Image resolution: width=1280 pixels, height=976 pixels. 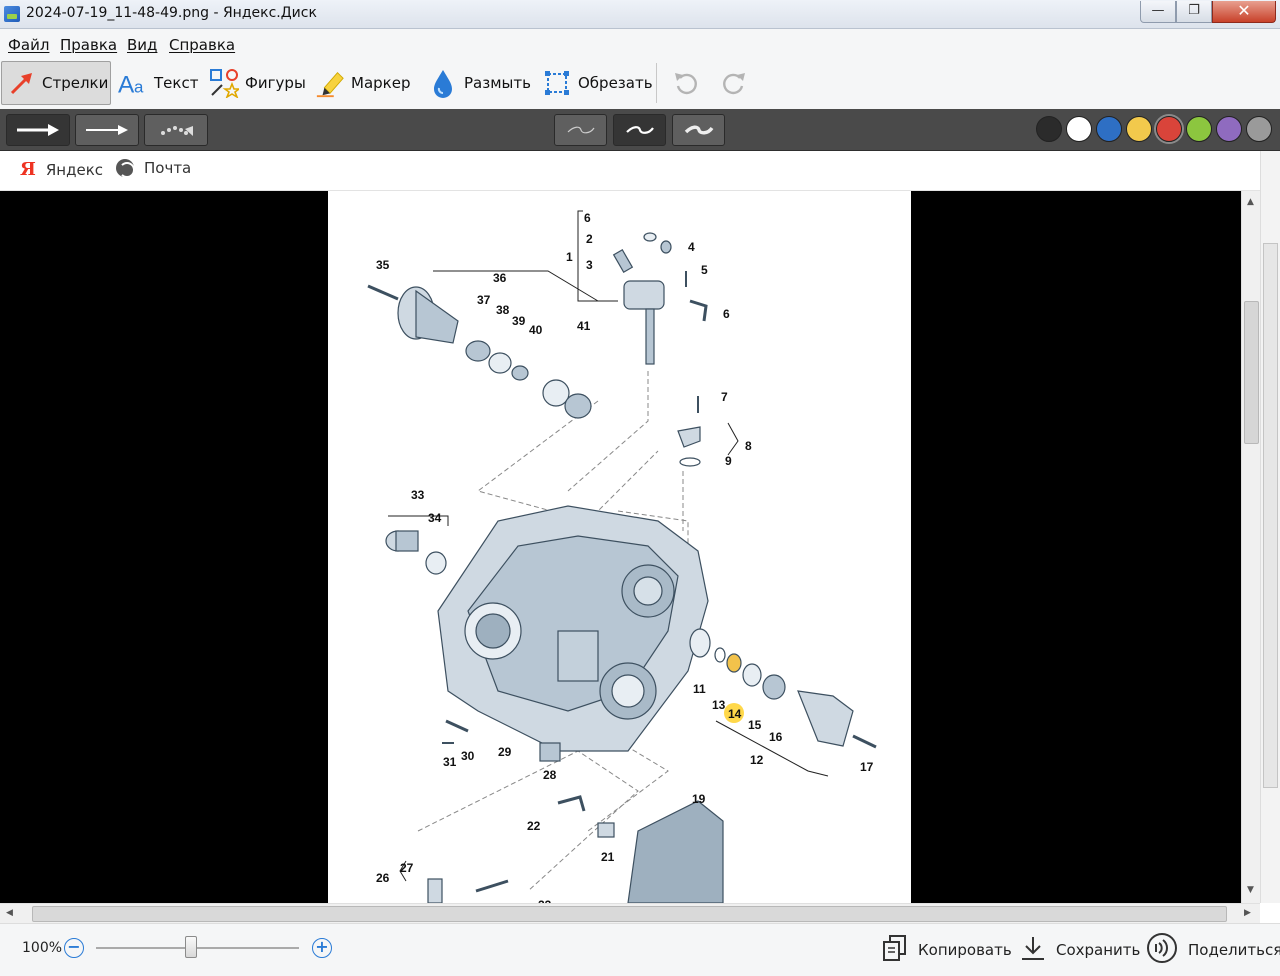 I want to click on label-39: 39, so click(x=519, y=321).